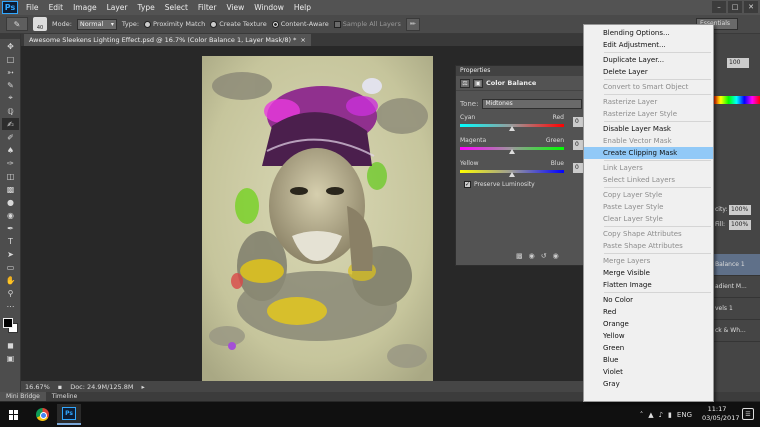 This screenshot has height=427, width=760. What do you see at coordinates (10, 280) in the screenshot?
I see `hand-tool-icon: ✋` at bounding box center [10, 280].